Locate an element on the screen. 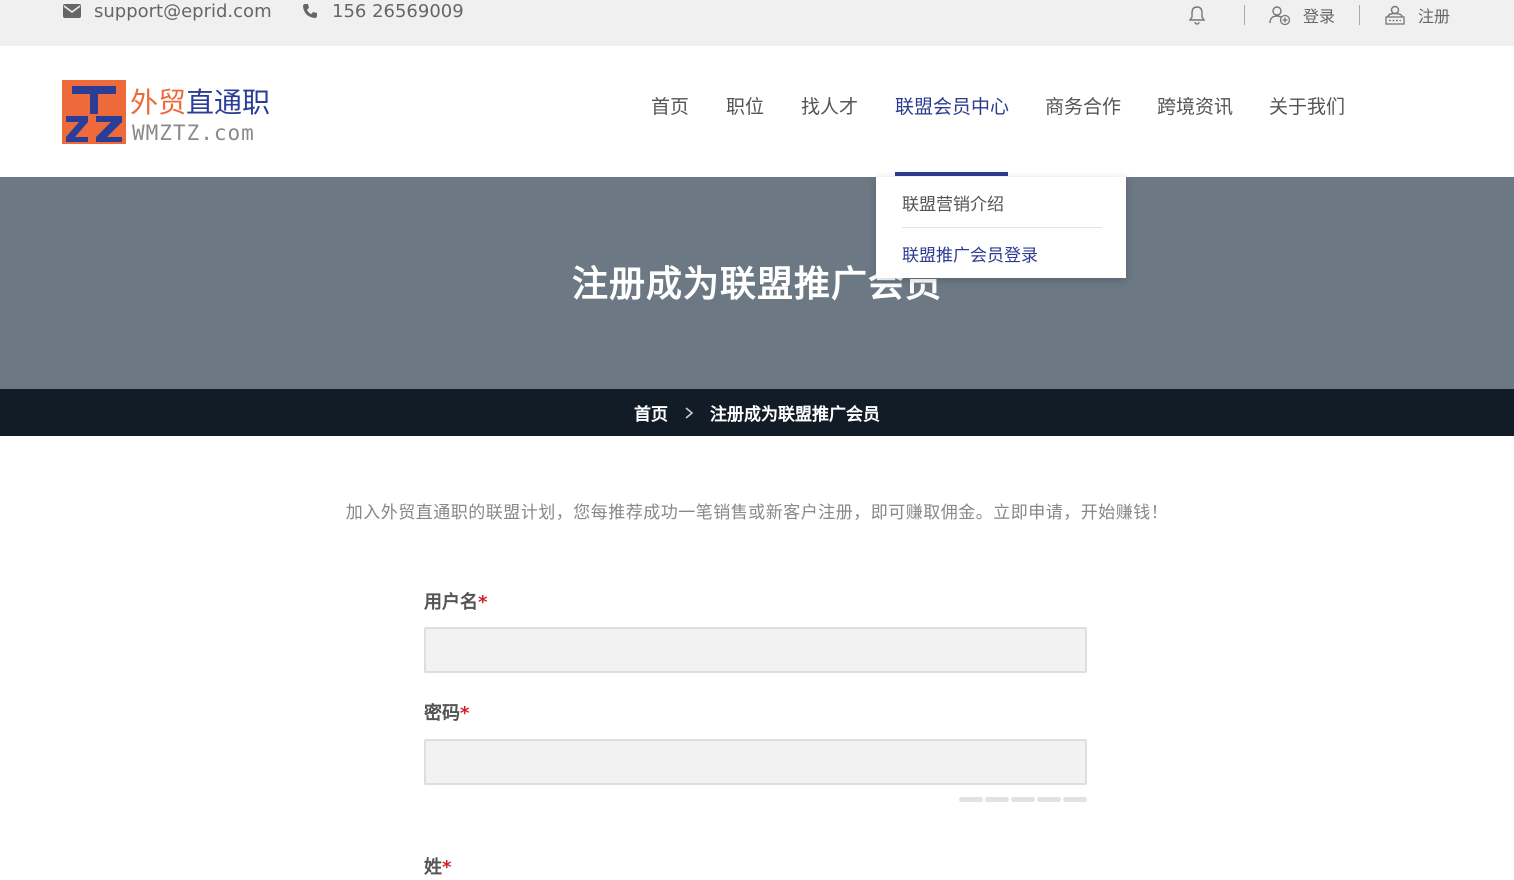 The width and height of the screenshot is (1514, 880). contact-email-text: support@eprid.com is located at coordinates (183, 11).